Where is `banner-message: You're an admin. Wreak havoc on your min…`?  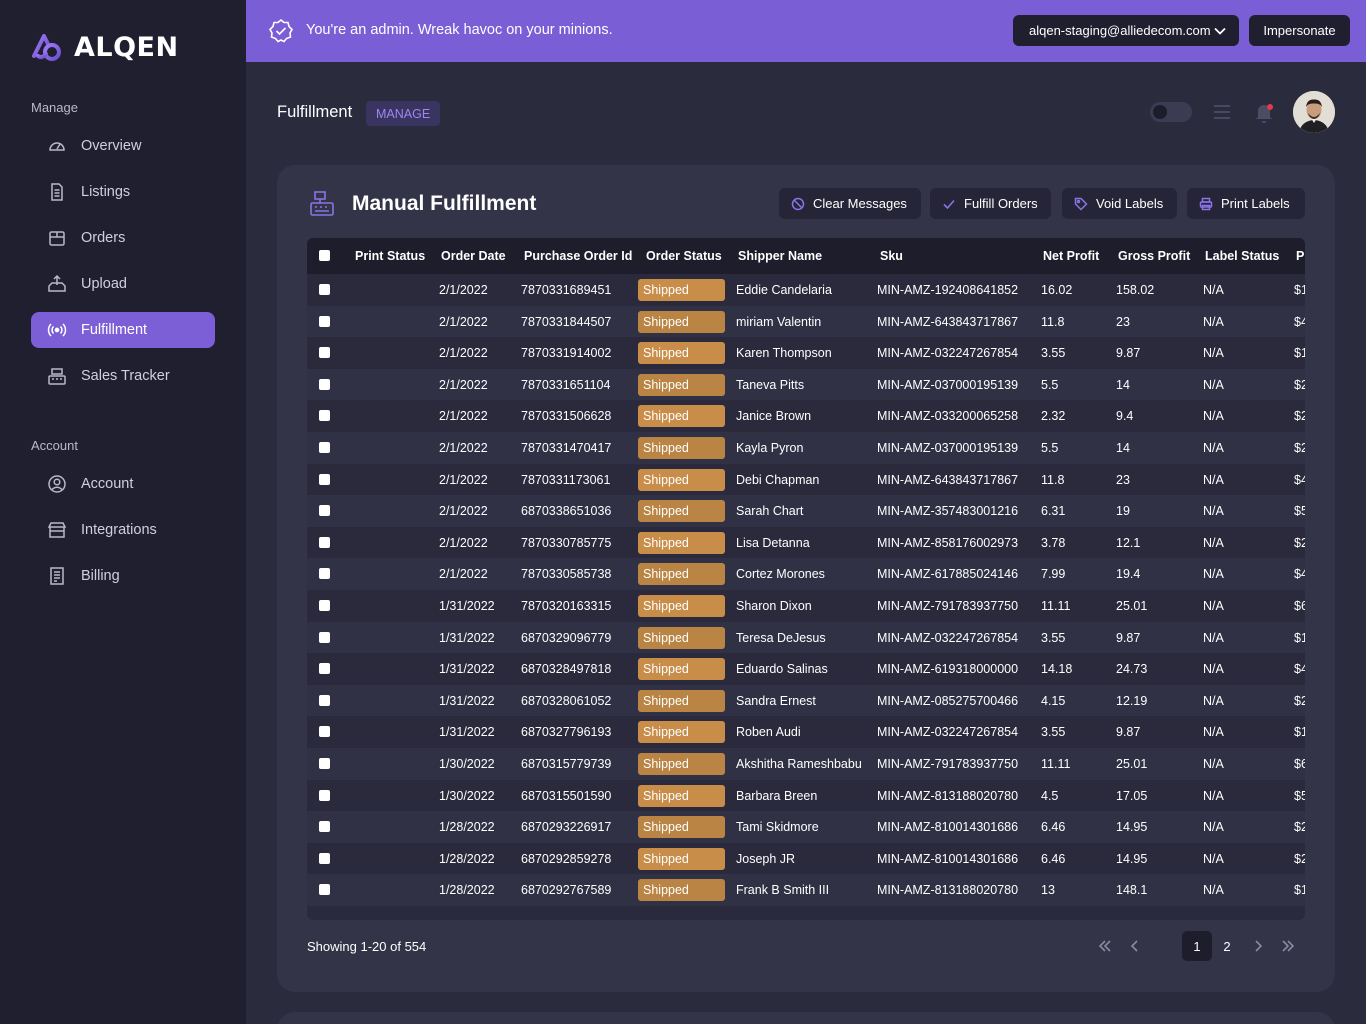 banner-message: You're an admin. Wreak havoc on your min… is located at coordinates (459, 30).